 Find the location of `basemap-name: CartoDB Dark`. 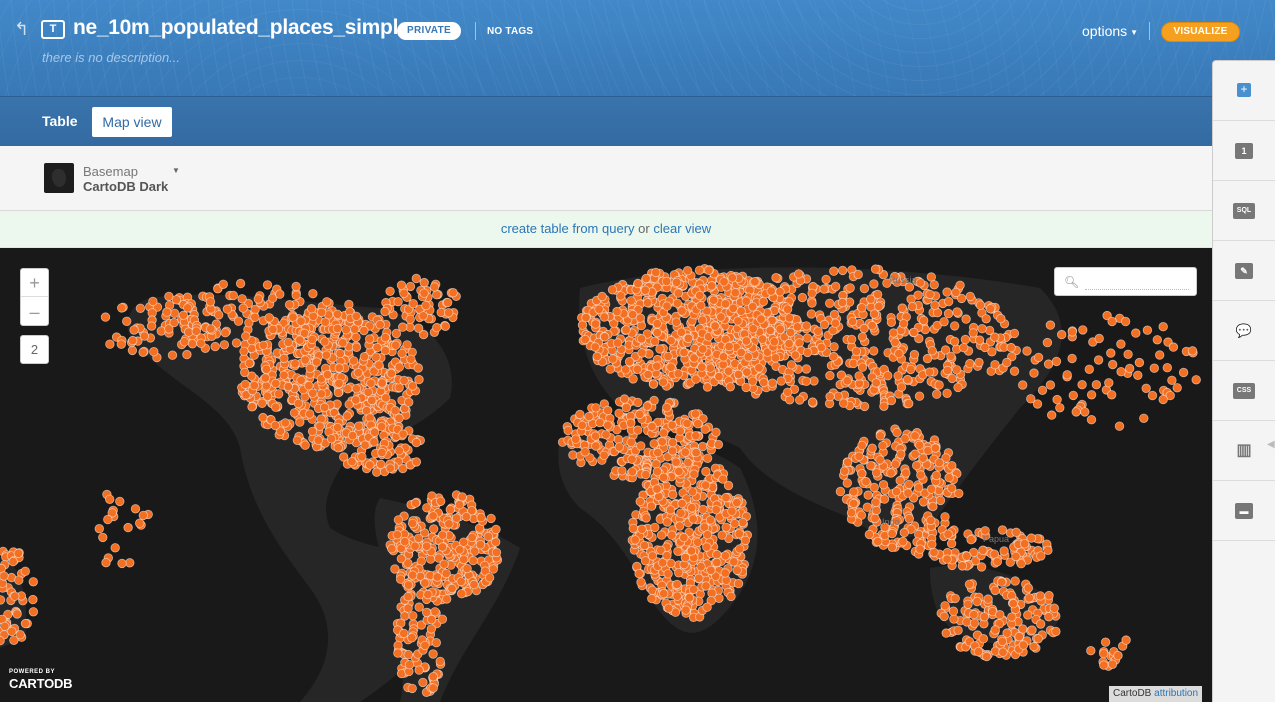

basemap-name: CartoDB Dark is located at coordinates (125, 186).